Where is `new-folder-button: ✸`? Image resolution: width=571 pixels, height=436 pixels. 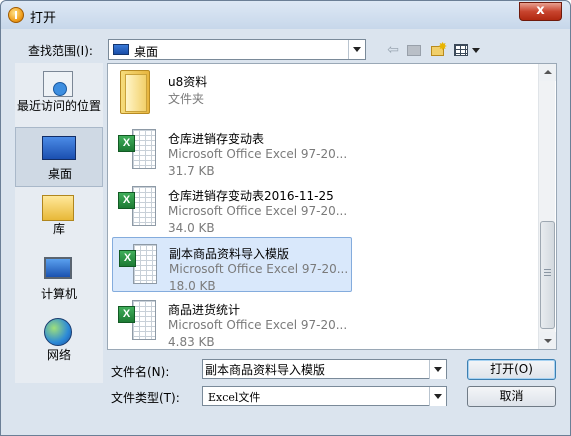 new-folder-button: ✸ is located at coordinates (438, 49).